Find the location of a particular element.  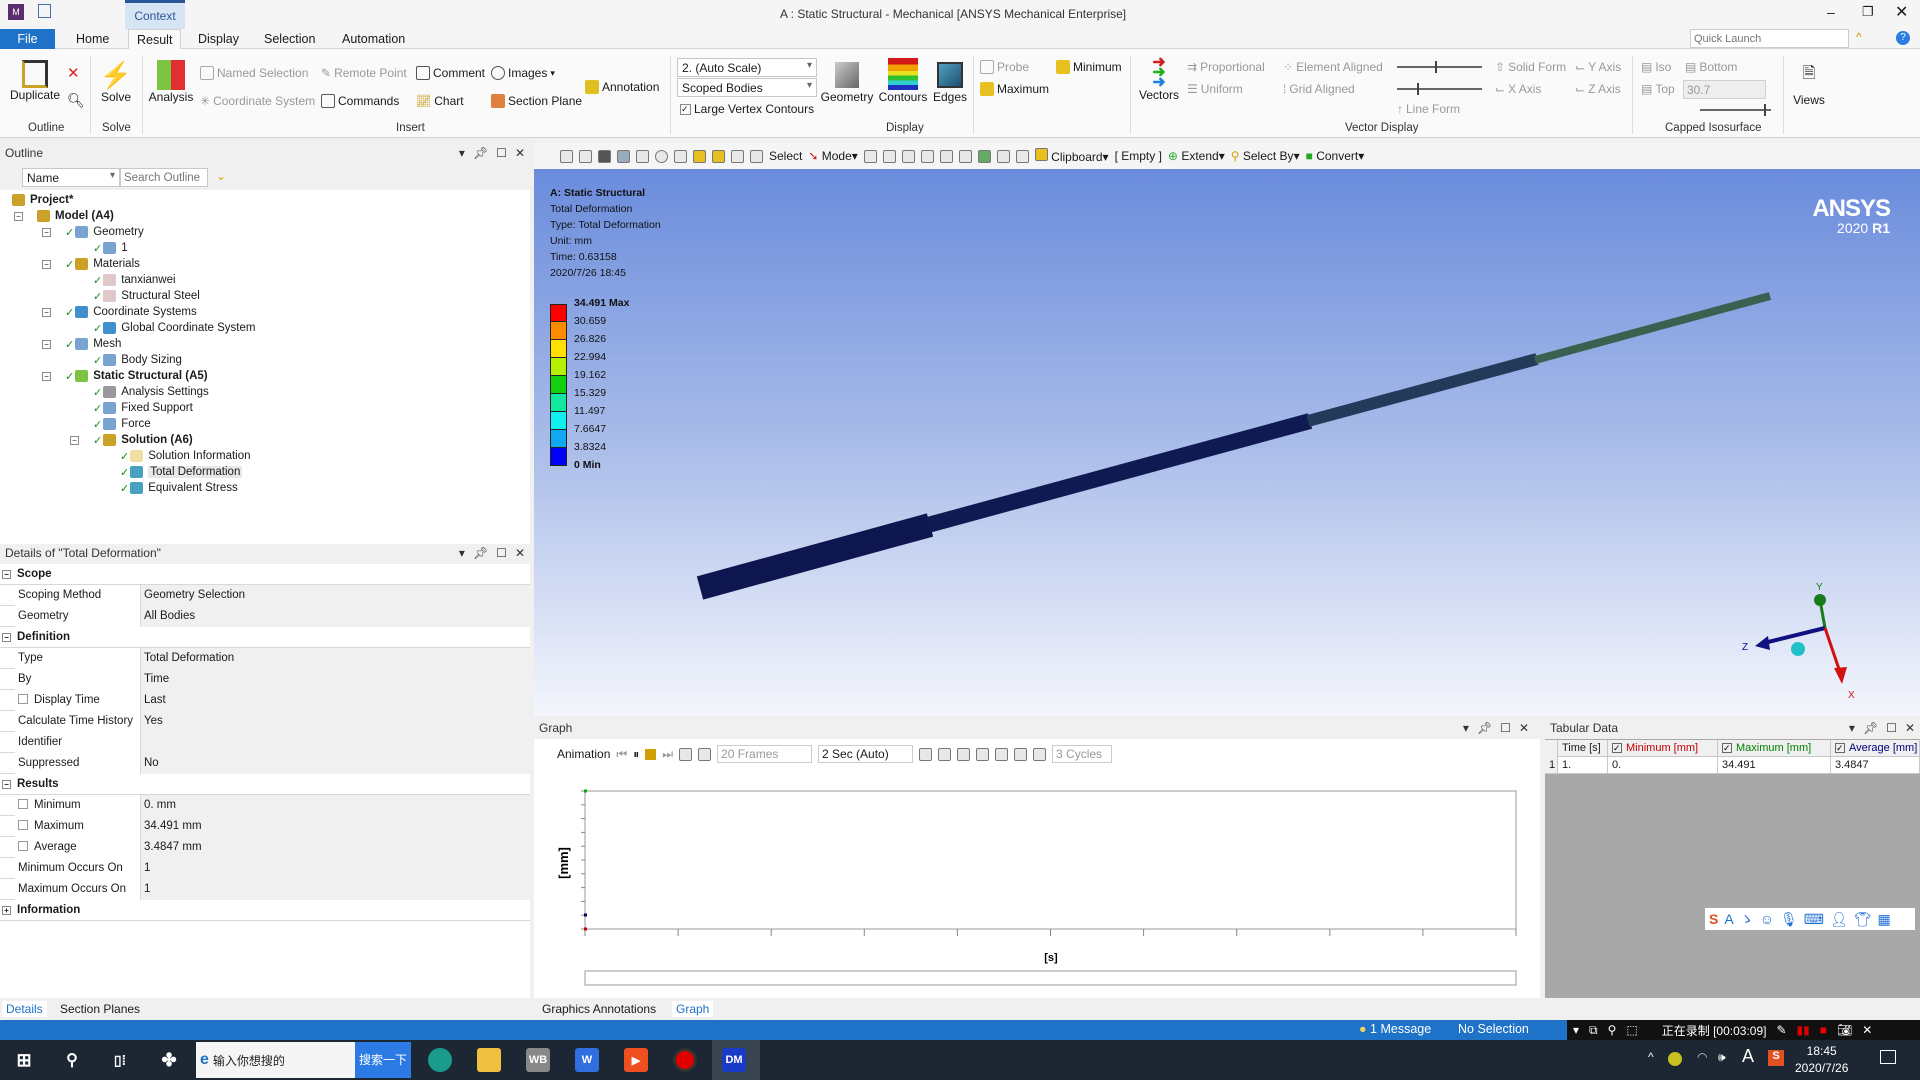

table-cell: 3.4847 is located at coordinates (1875, 765).